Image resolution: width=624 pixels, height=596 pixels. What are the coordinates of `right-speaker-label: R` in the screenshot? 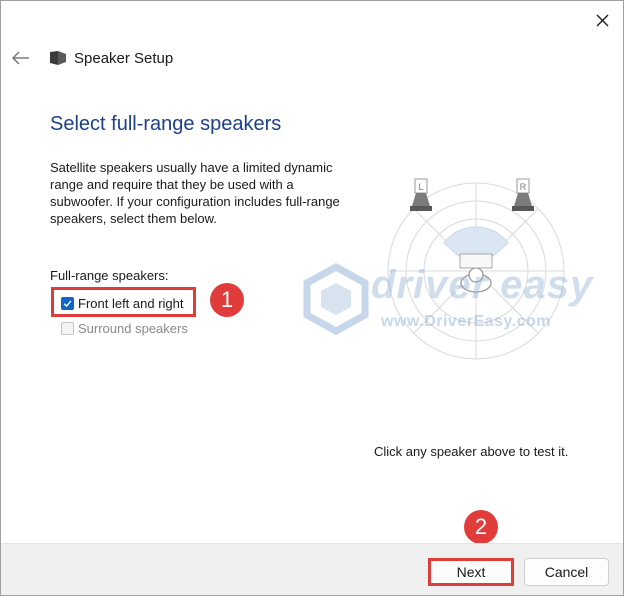 It's located at (523, 187).